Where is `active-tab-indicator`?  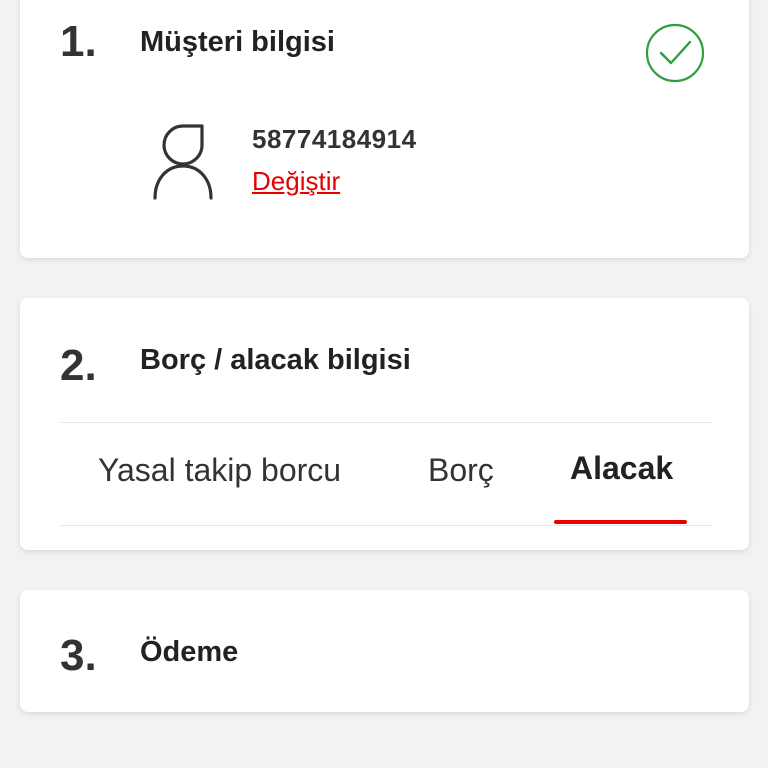
active-tab-indicator is located at coordinates (620, 522).